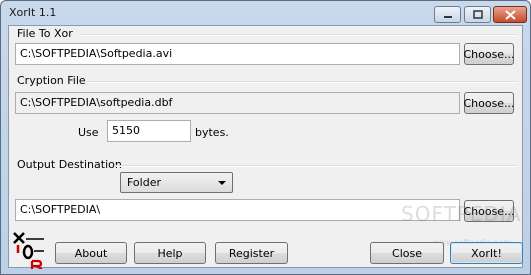  I want to click on cryption-file-field: C:\SOFTPEDIA\softpedia.dbf, so click(237, 103).